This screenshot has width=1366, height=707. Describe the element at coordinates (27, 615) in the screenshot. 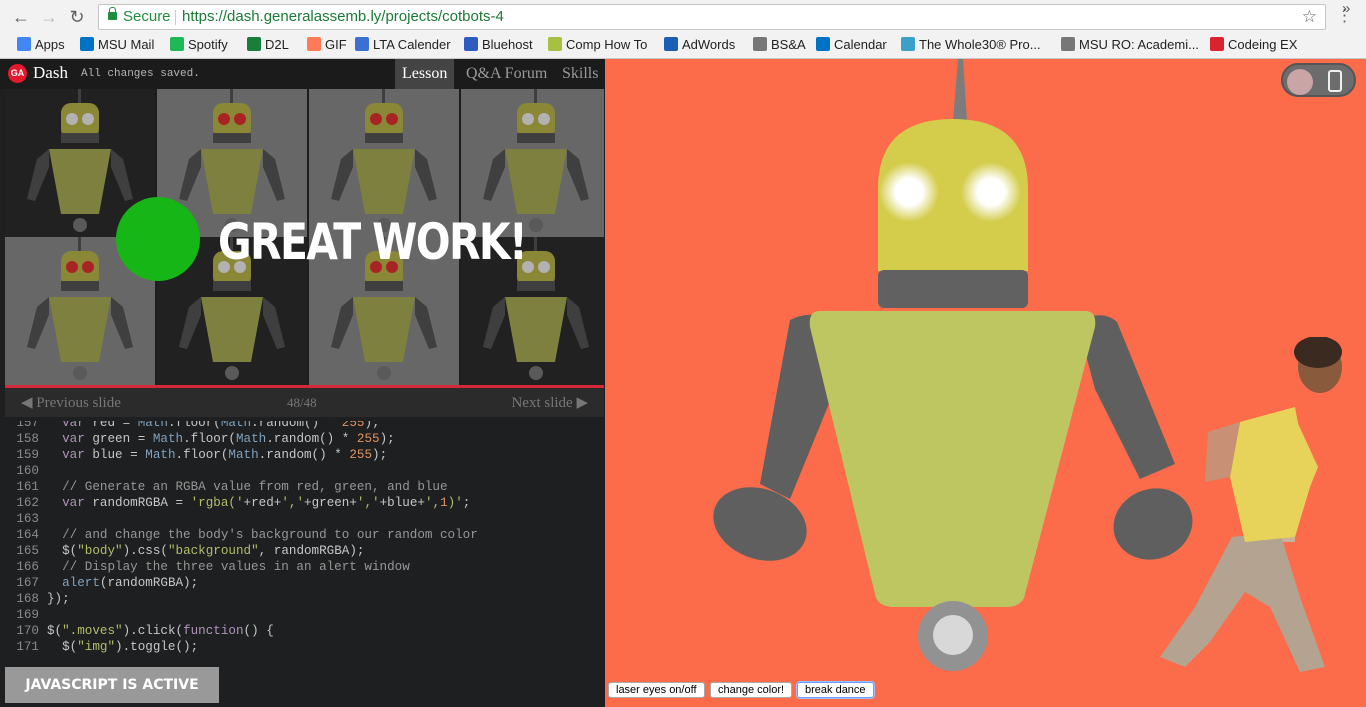

I see `line-number: 169` at that location.